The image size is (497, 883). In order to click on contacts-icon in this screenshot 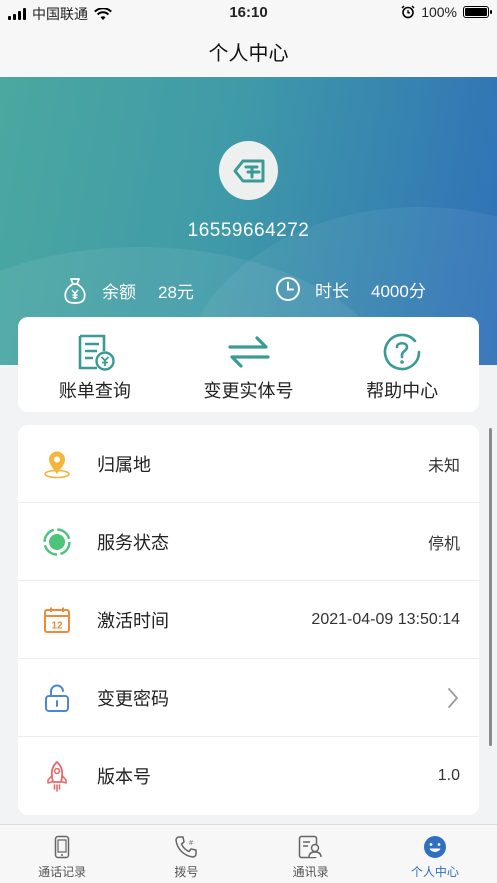, I will do `click(310, 847)`.